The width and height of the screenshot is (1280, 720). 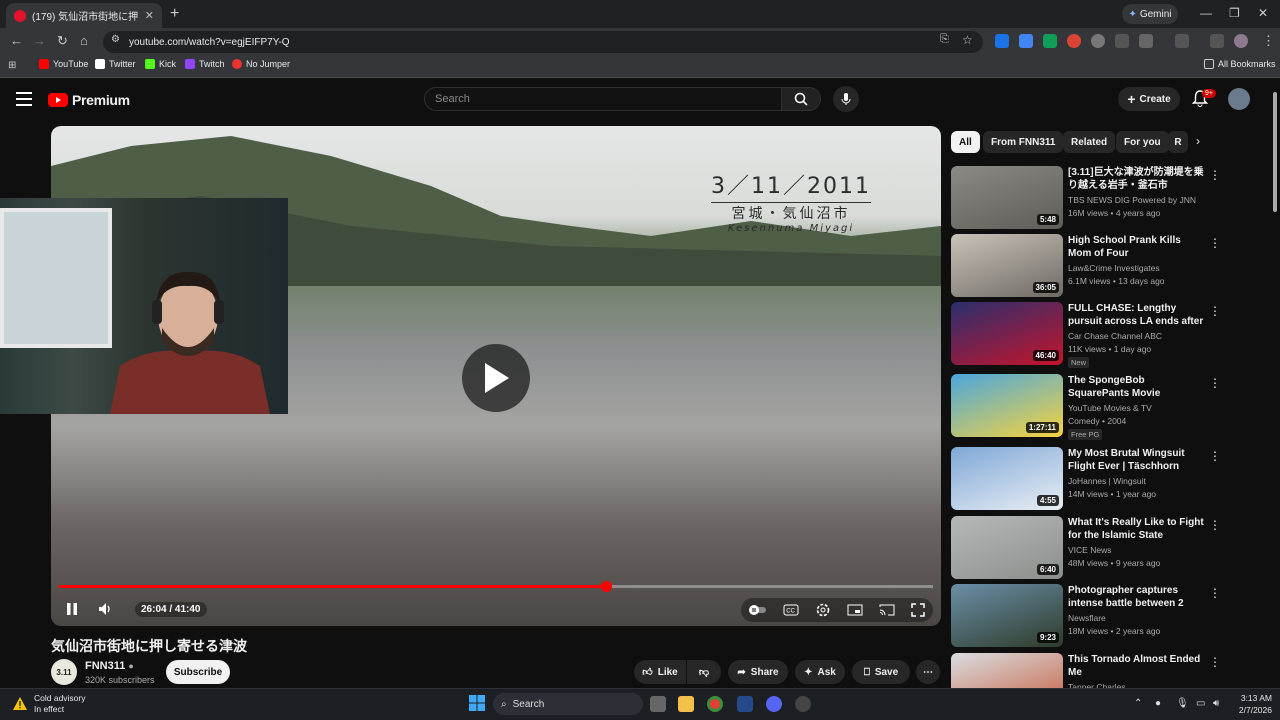 I want to click on new-tab-icon: +, so click(x=174, y=14).